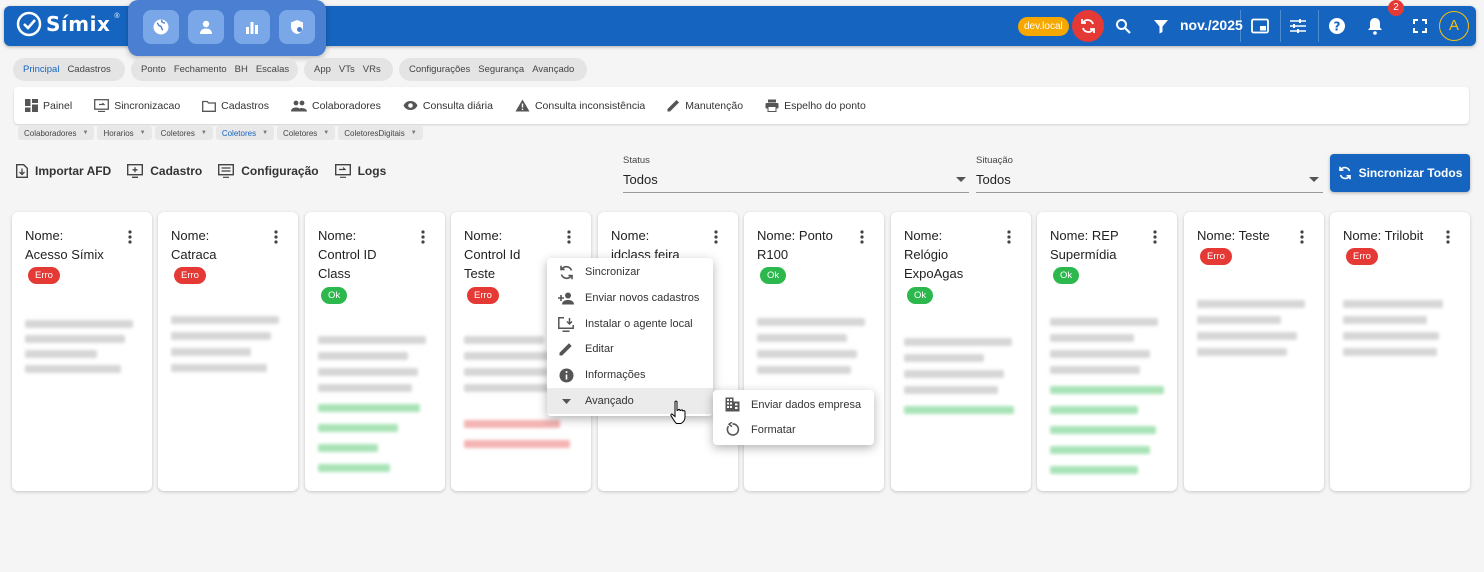  What do you see at coordinates (630, 401) in the screenshot?
I see `menu-item-avancado: Avançado` at bounding box center [630, 401].